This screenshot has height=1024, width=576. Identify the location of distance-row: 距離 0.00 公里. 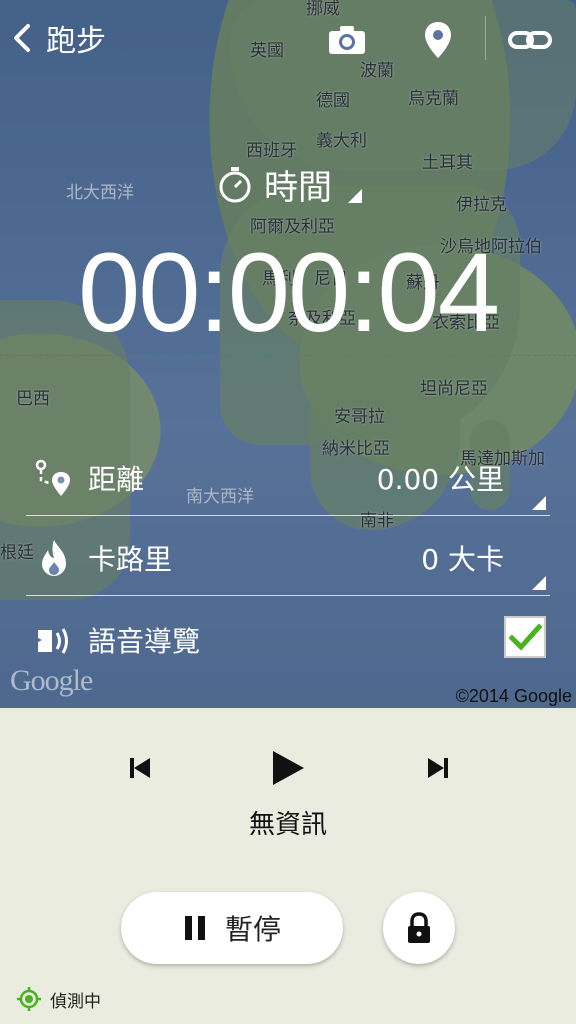
(288, 480).